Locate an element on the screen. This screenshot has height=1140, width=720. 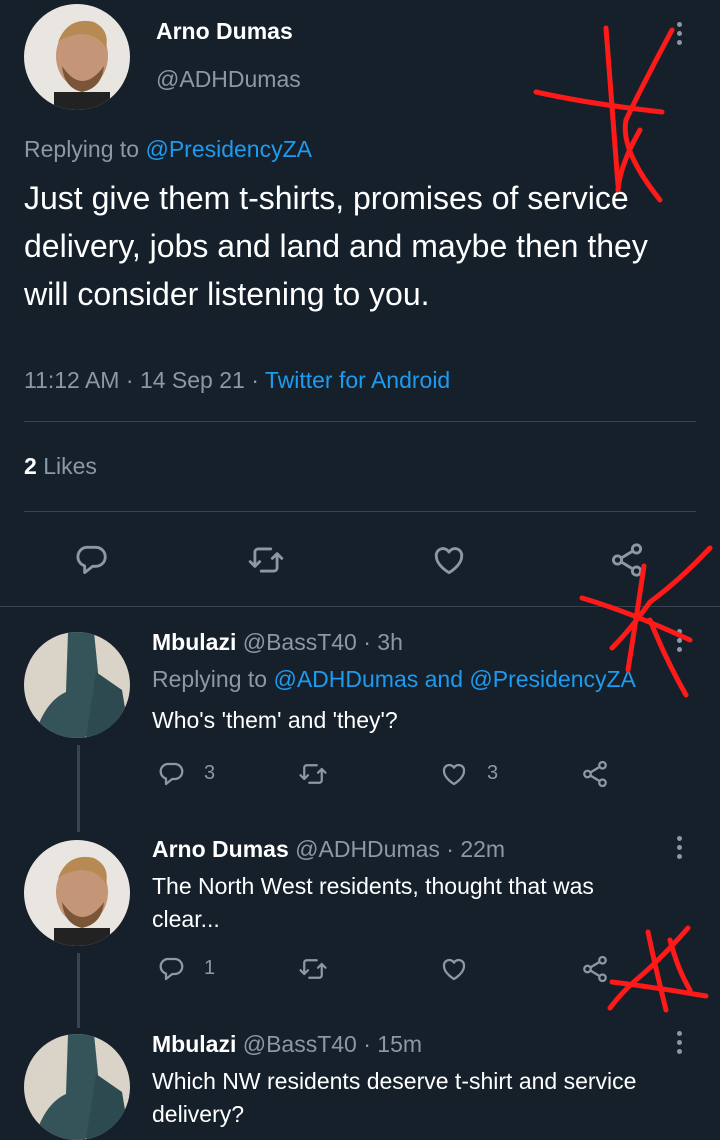
replying-to: Replying to @ADHDumas and @PresidencyZA is located at coordinates (394, 679).